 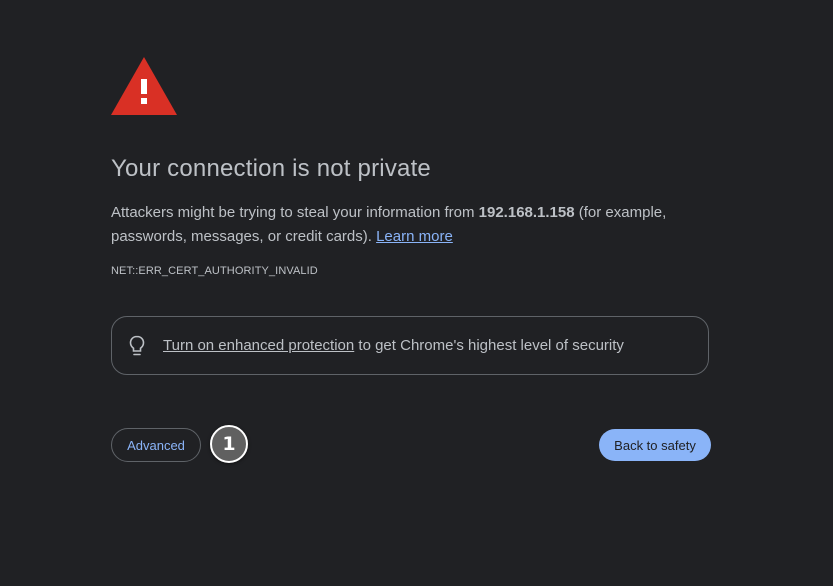 What do you see at coordinates (258, 345) in the screenshot?
I see `enhanced-protection-link: Turn on enhanced protection` at bounding box center [258, 345].